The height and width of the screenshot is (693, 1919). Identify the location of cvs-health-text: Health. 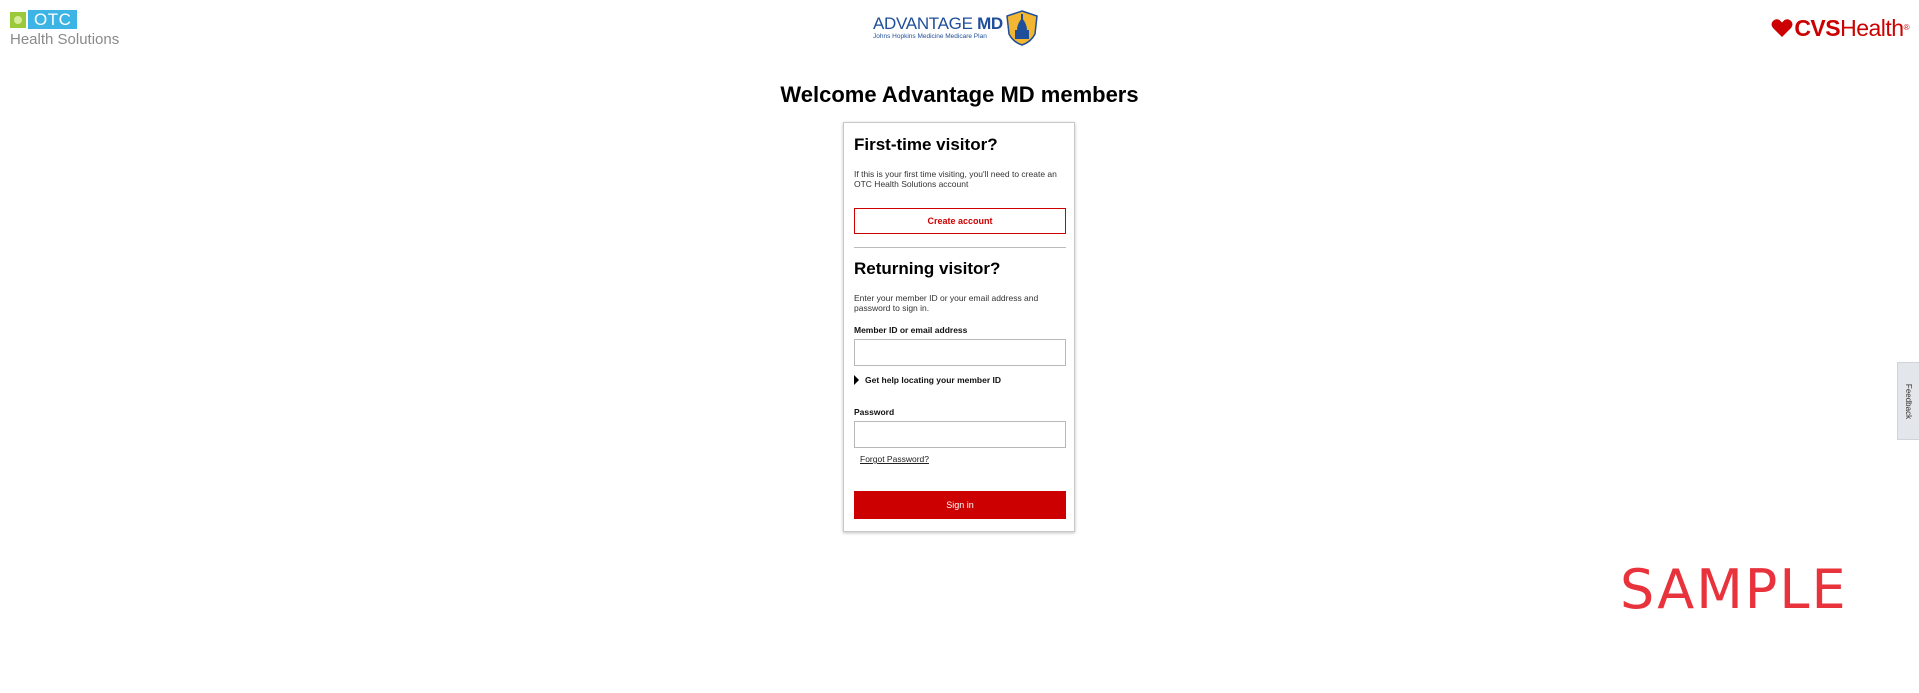
(1872, 28).